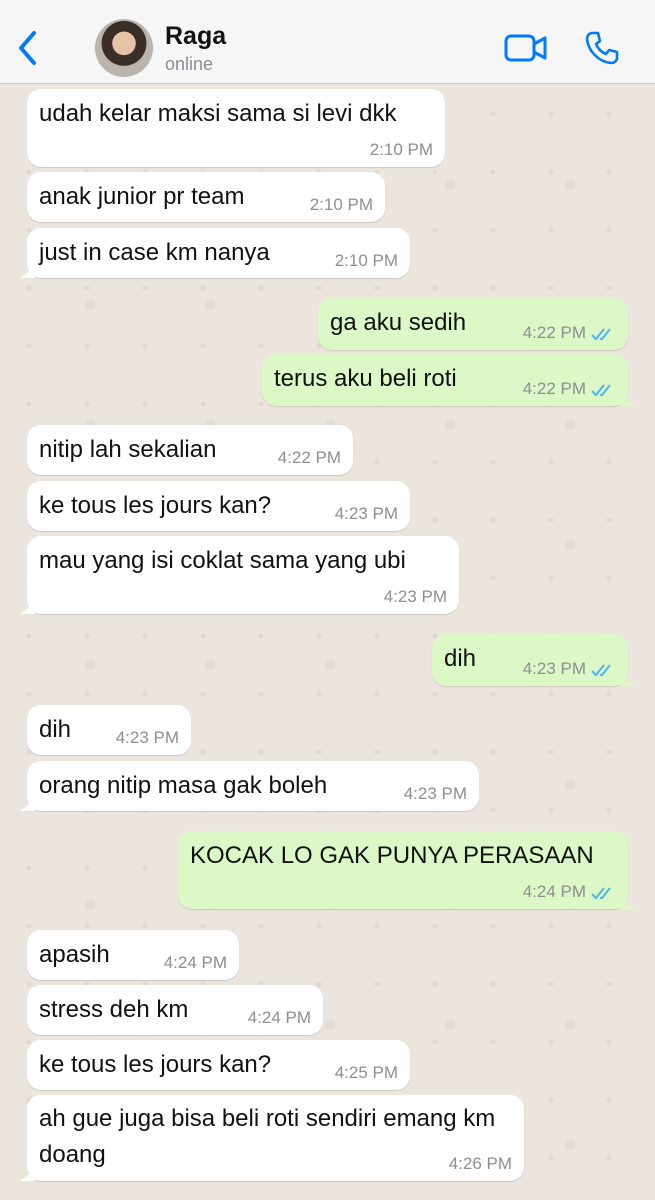 The image size is (655, 1200). I want to click on message-text: stress deh km, so click(114, 1009).